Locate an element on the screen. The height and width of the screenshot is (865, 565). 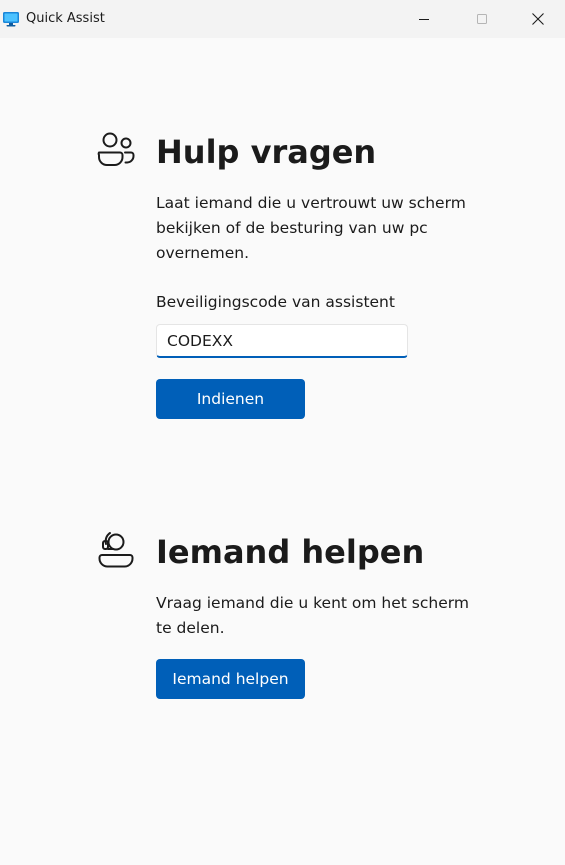
give-help-description-line: te delen. is located at coordinates (190, 628).